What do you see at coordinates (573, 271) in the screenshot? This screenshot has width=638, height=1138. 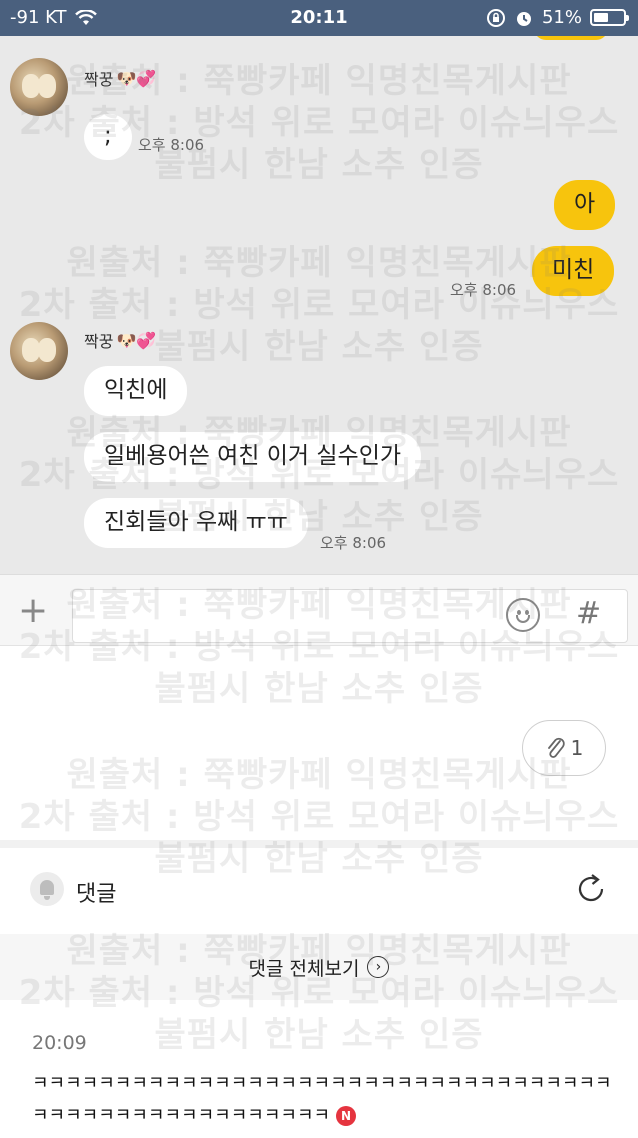 I see `outgoing-message: 미친` at bounding box center [573, 271].